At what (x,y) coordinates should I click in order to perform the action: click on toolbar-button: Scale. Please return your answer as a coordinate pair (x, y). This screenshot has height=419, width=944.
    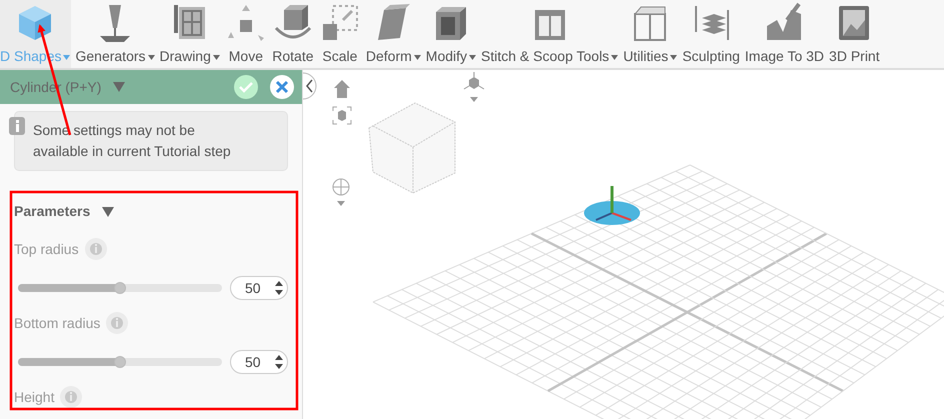
    Looking at the image, I should click on (340, 34).